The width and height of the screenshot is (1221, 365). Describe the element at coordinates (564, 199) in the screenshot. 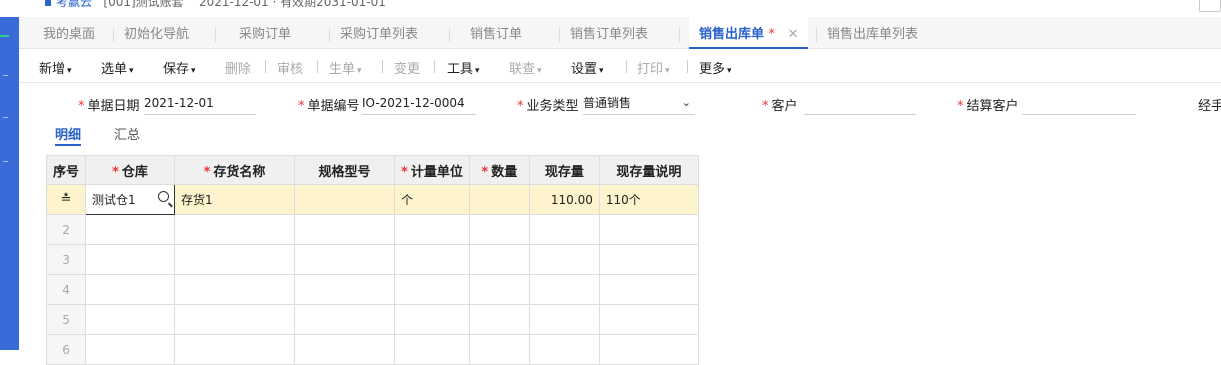

I see `stock-cell: 110.00` at that location.